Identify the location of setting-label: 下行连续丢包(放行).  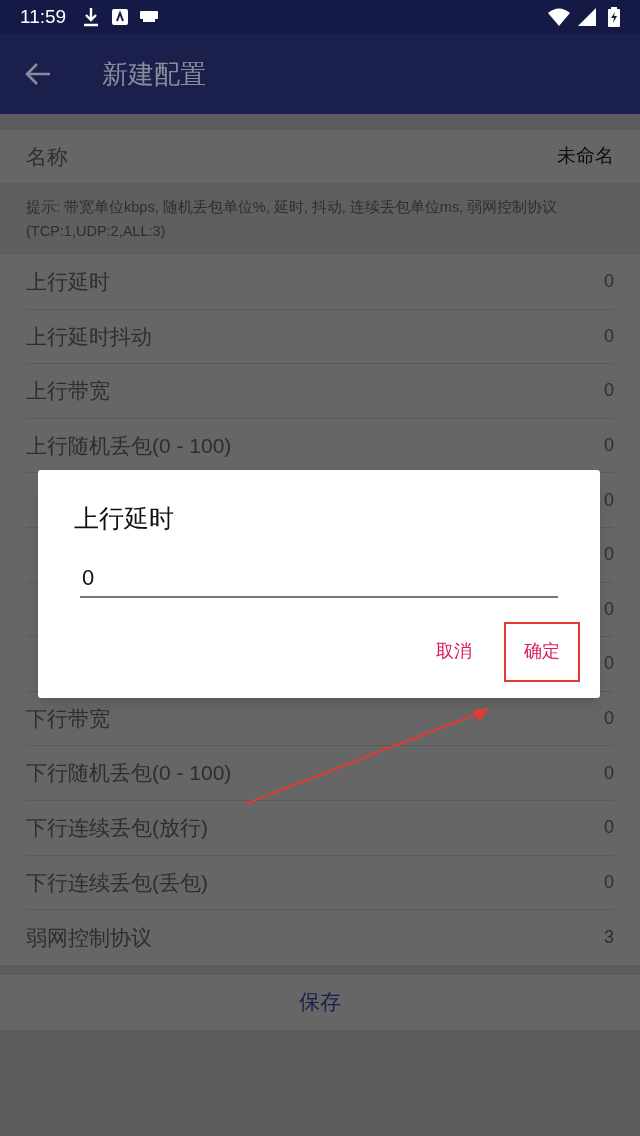
(117, 828).